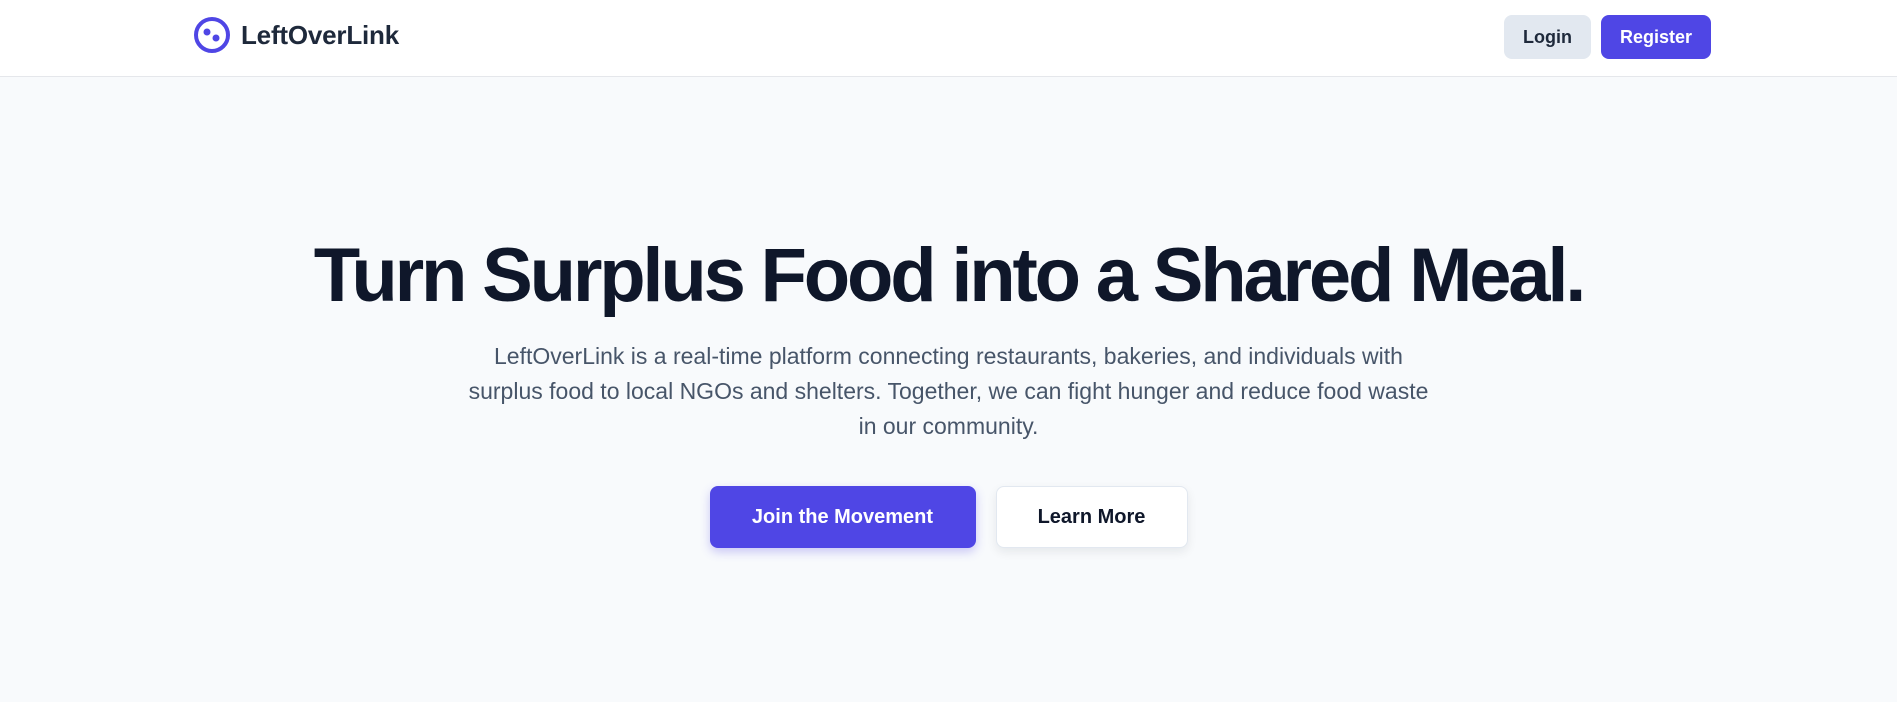 The height and width of the screenshot is (702, 1897). I want to click on register-button: Register, so click(1656, 37).